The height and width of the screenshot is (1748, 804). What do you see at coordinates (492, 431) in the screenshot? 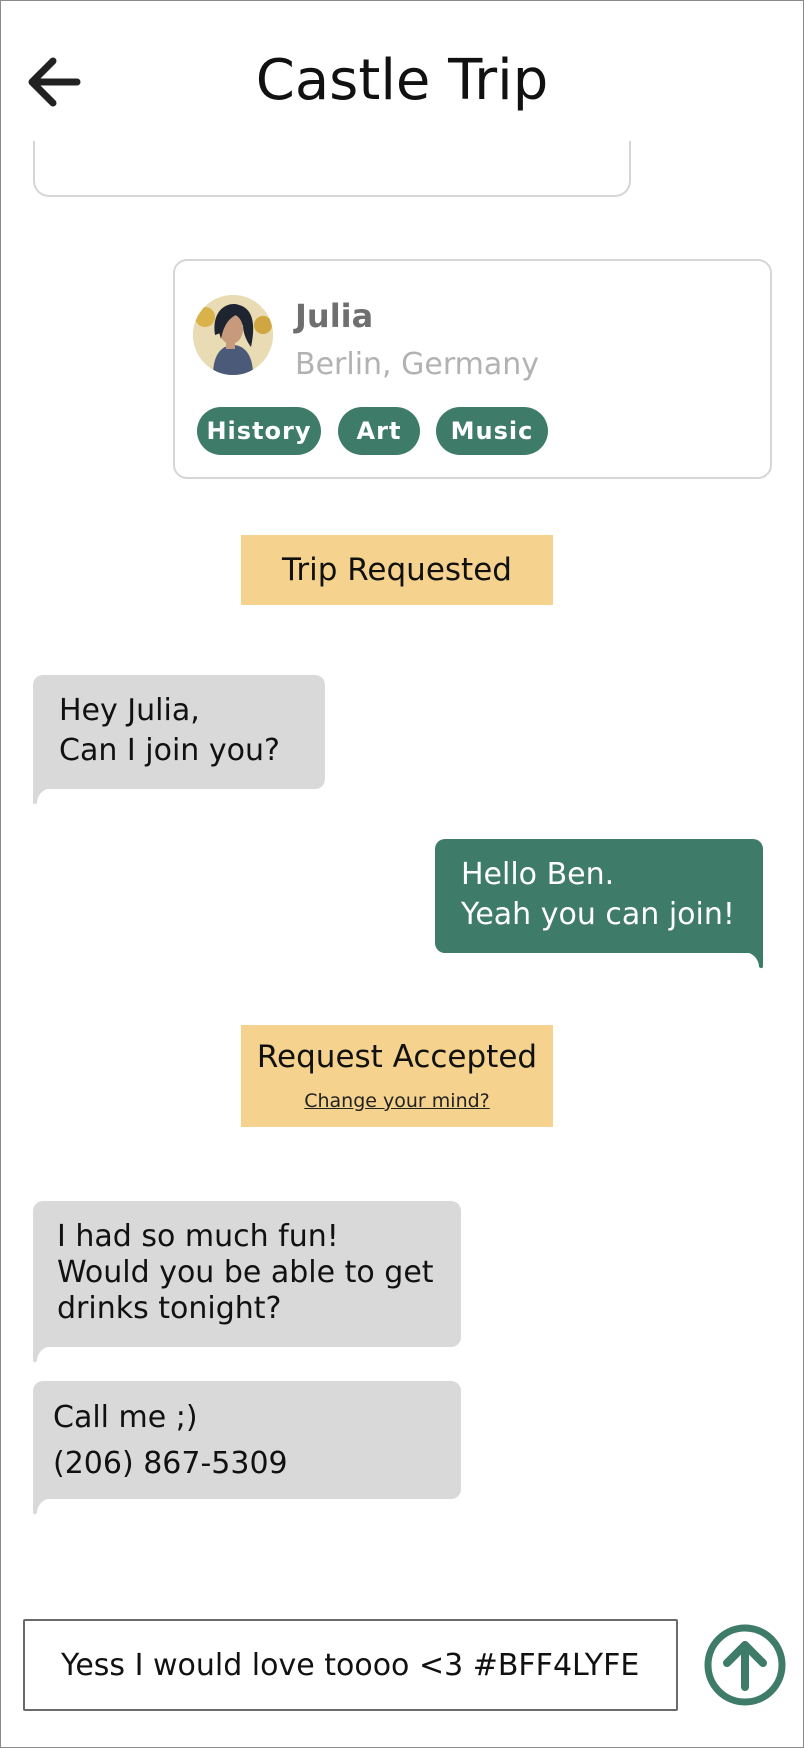
I see `tag-music: Music` at bounding box center [492, 431].